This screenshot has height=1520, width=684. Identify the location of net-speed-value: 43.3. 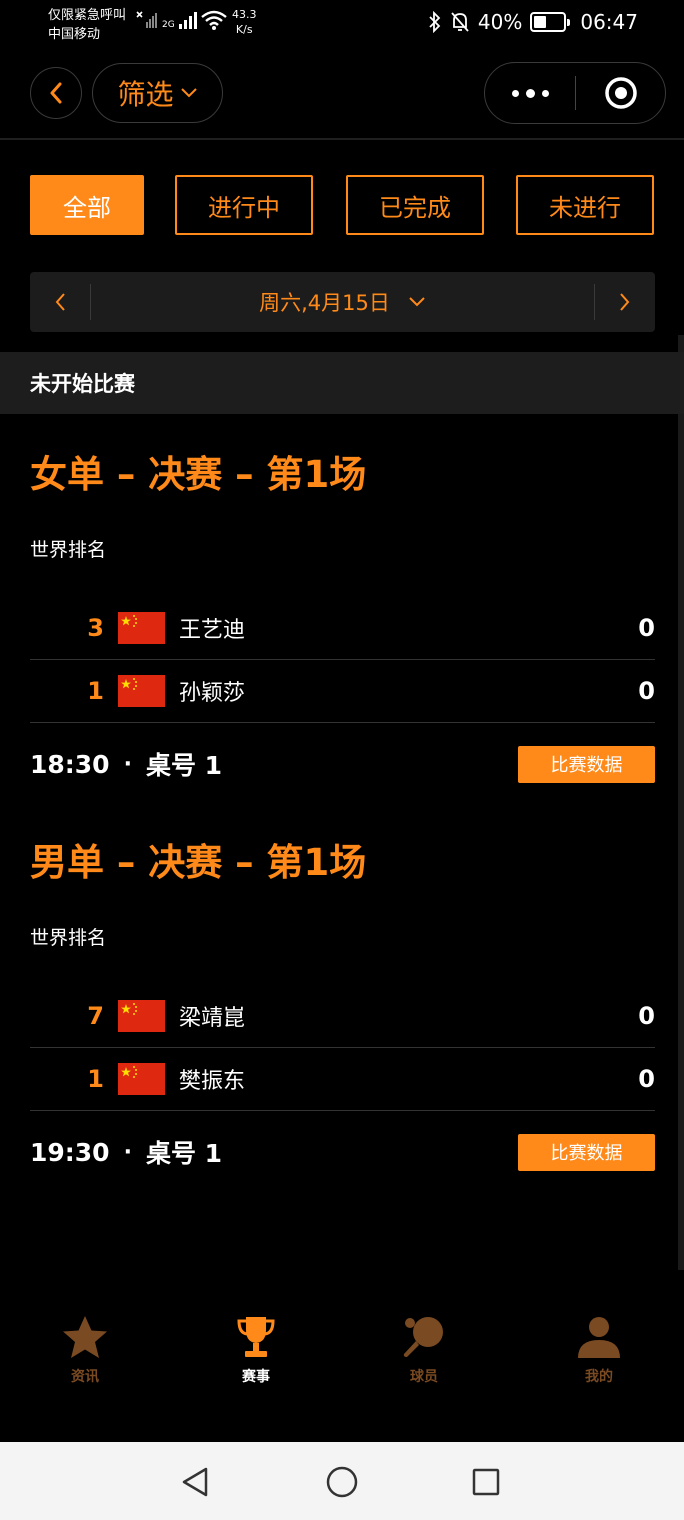
(244, 14).